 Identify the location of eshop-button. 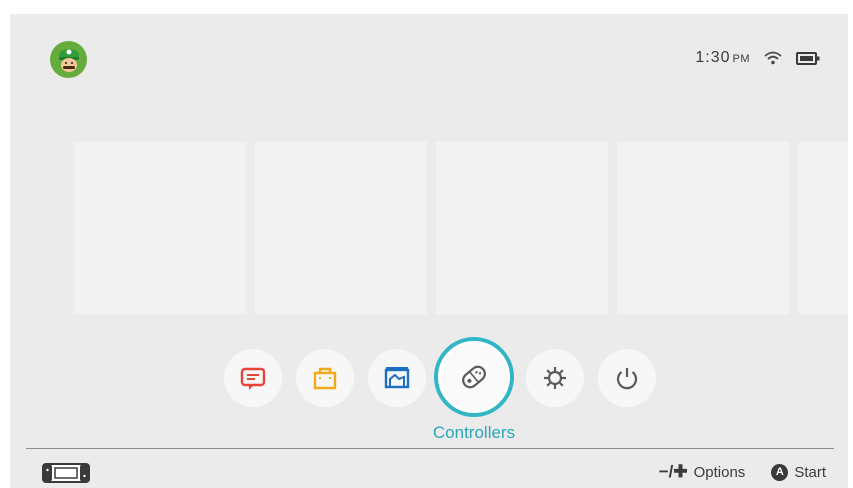
(325, 378).